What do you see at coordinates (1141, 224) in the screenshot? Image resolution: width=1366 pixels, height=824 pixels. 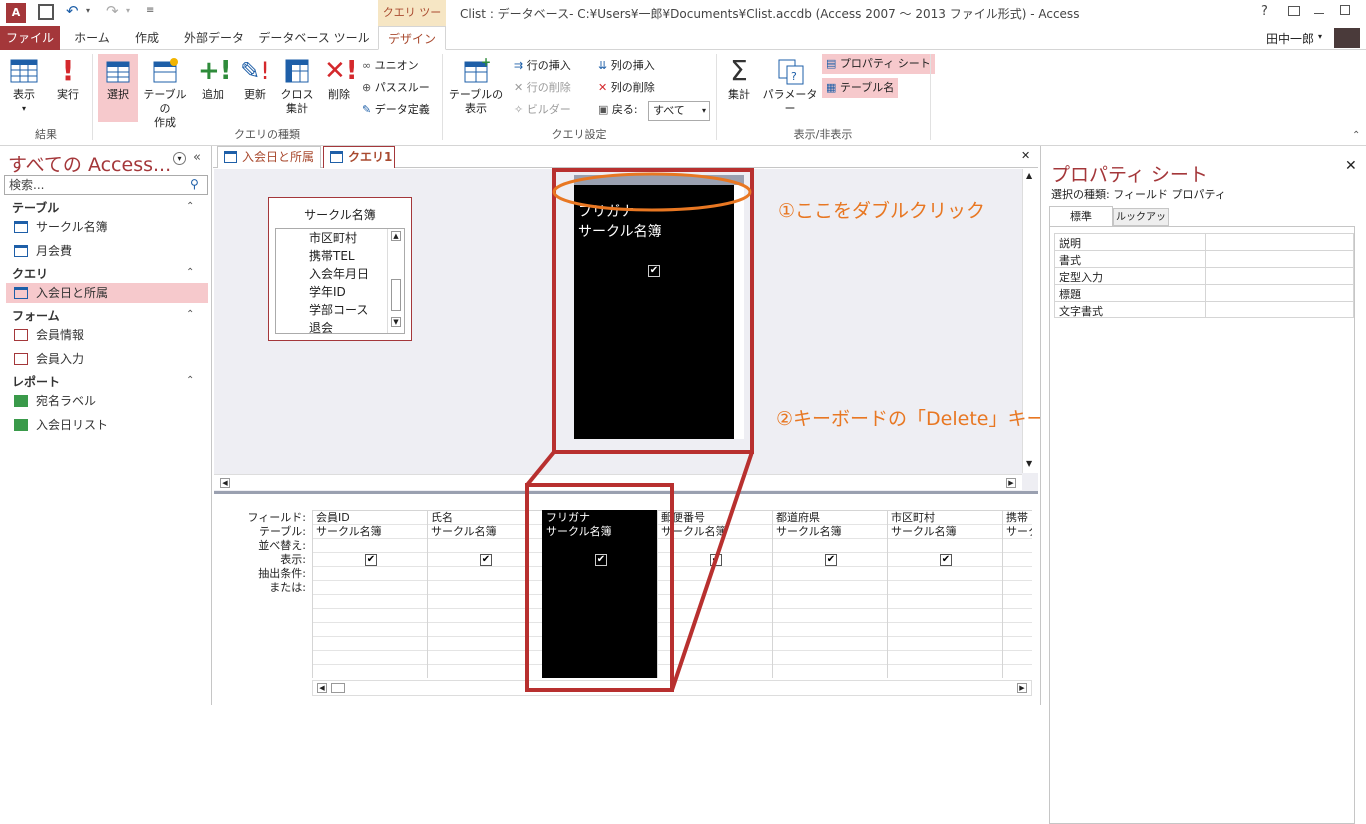 I see `property-tab-lookup: ルックアップ` at bounding box center [1141, 224].